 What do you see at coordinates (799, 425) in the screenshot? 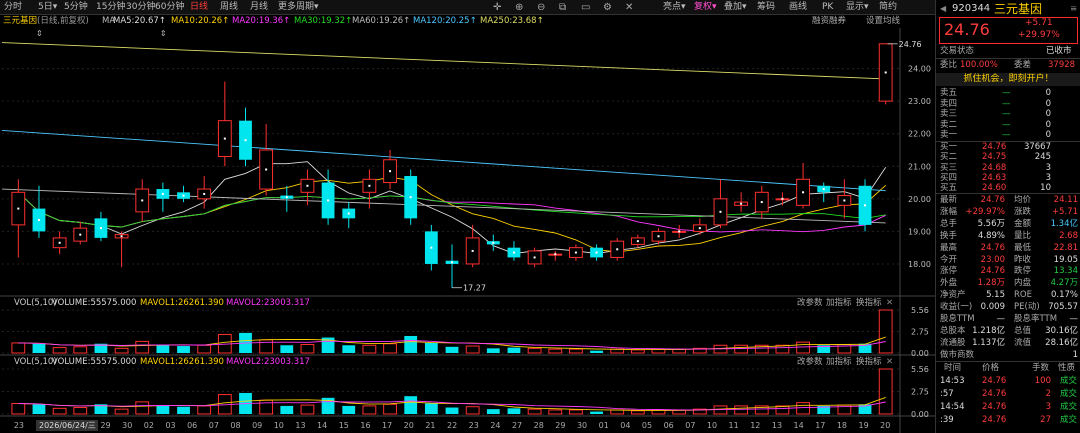
I see `date-tick-label: 14` at bounding box center [799, 425].